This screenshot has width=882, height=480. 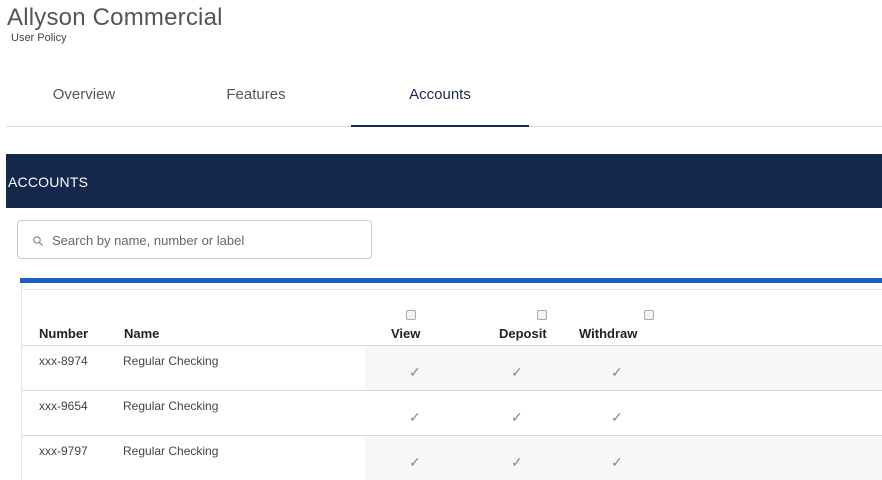 I want to click on tab-bar: Overview Features Accounts, so click(x=444, y=102).